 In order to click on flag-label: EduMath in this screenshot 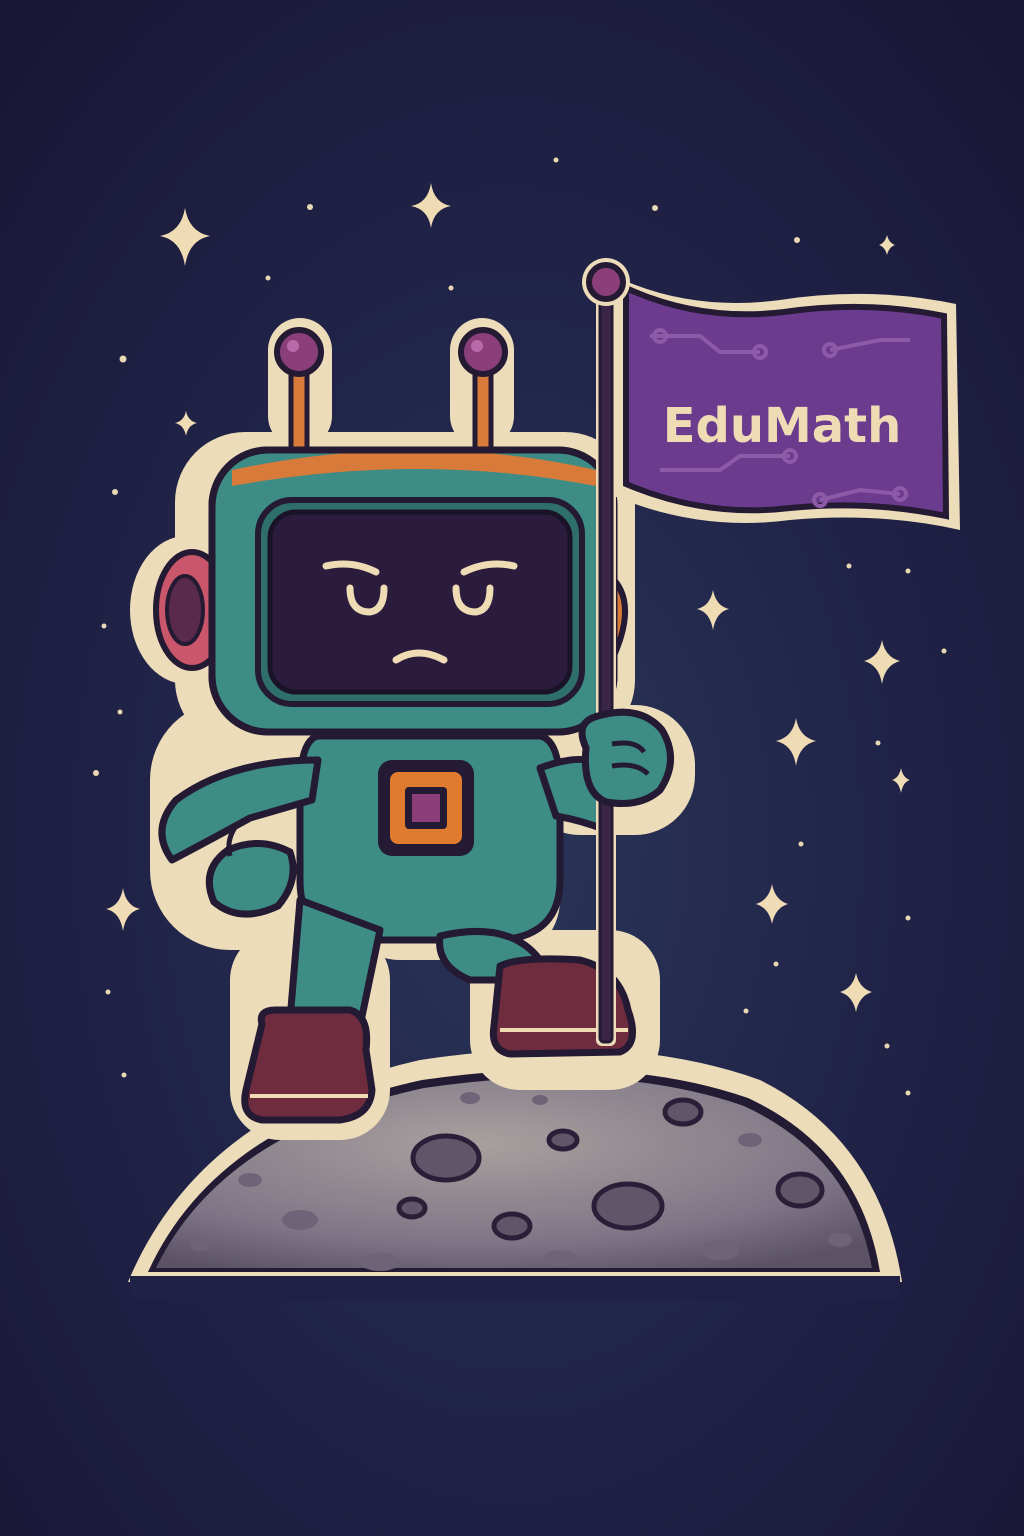, I will do `click(782, 426)`.